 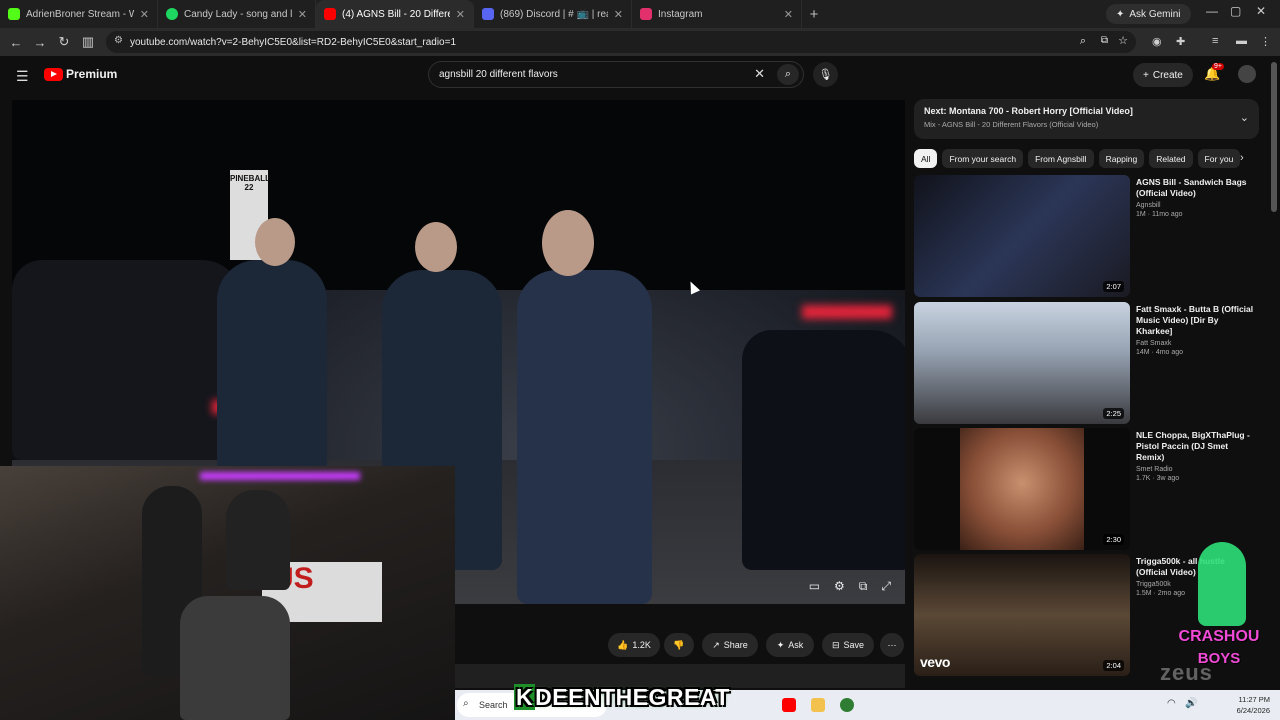 I want to click on search-input: agnsbill 20 different flavors ✕ ⌕, so click(x=616, y=74).